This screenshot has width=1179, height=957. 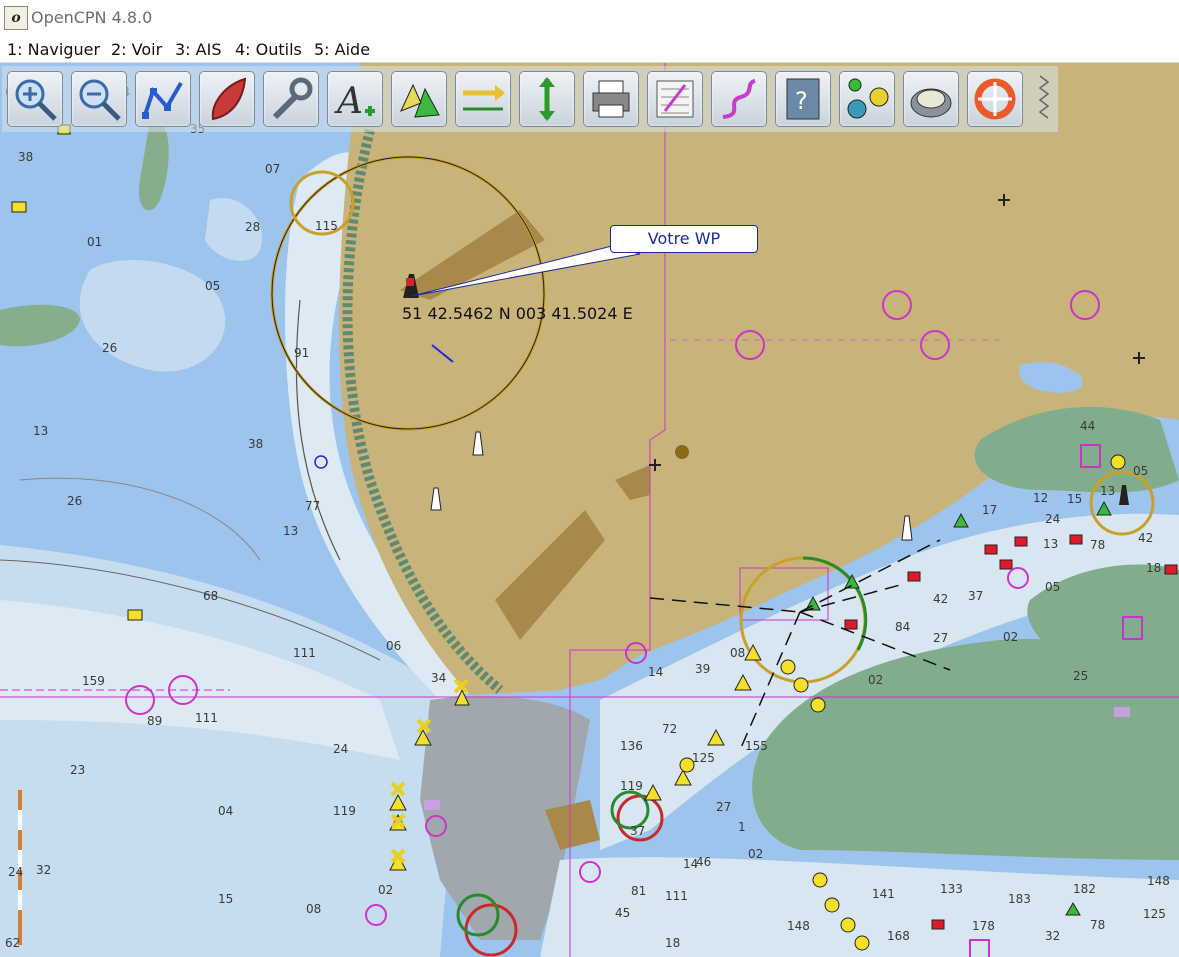 What do you see at coordinates (867, 99) in the screenshot?
I see `plugin-button` at bounding box center [867, 99].